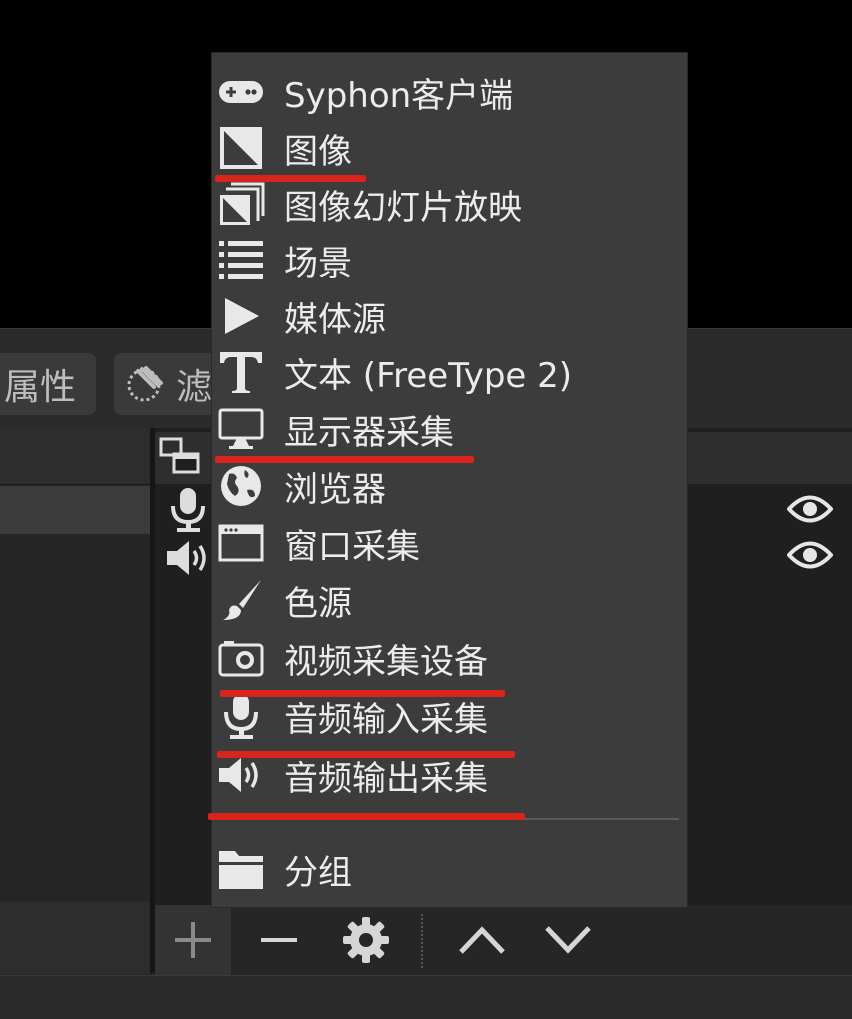 This screenshot has height=1019, width=852. Describe the element at coordinates (241, 260) in the screenshot. I see `list-icon` at that location.